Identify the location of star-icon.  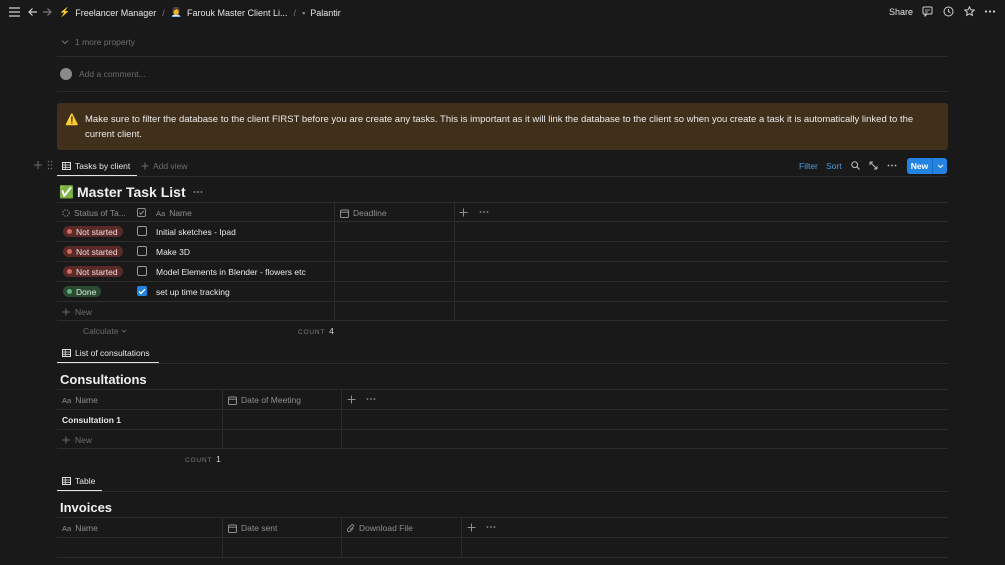
(969, 11).